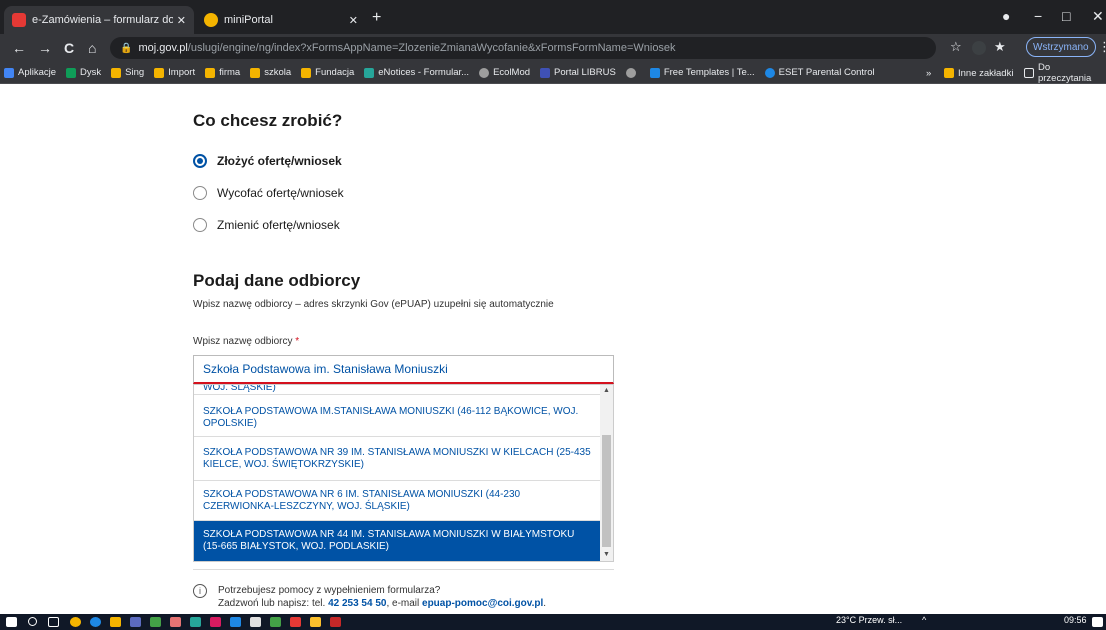 The width and height of the screenshot is (1106, 630). What do you see at coordinates (1006, 16) in the screenshot?
I see `profile-icon: ●` at bounding box center [1006, 16].